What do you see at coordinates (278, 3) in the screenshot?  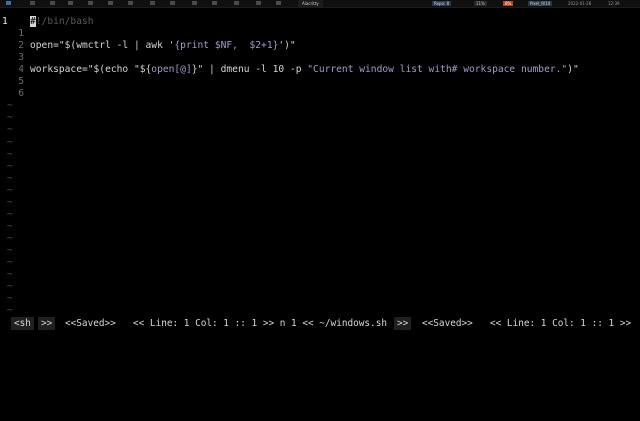 I see `game-icon` at bounding box center [278, 3].